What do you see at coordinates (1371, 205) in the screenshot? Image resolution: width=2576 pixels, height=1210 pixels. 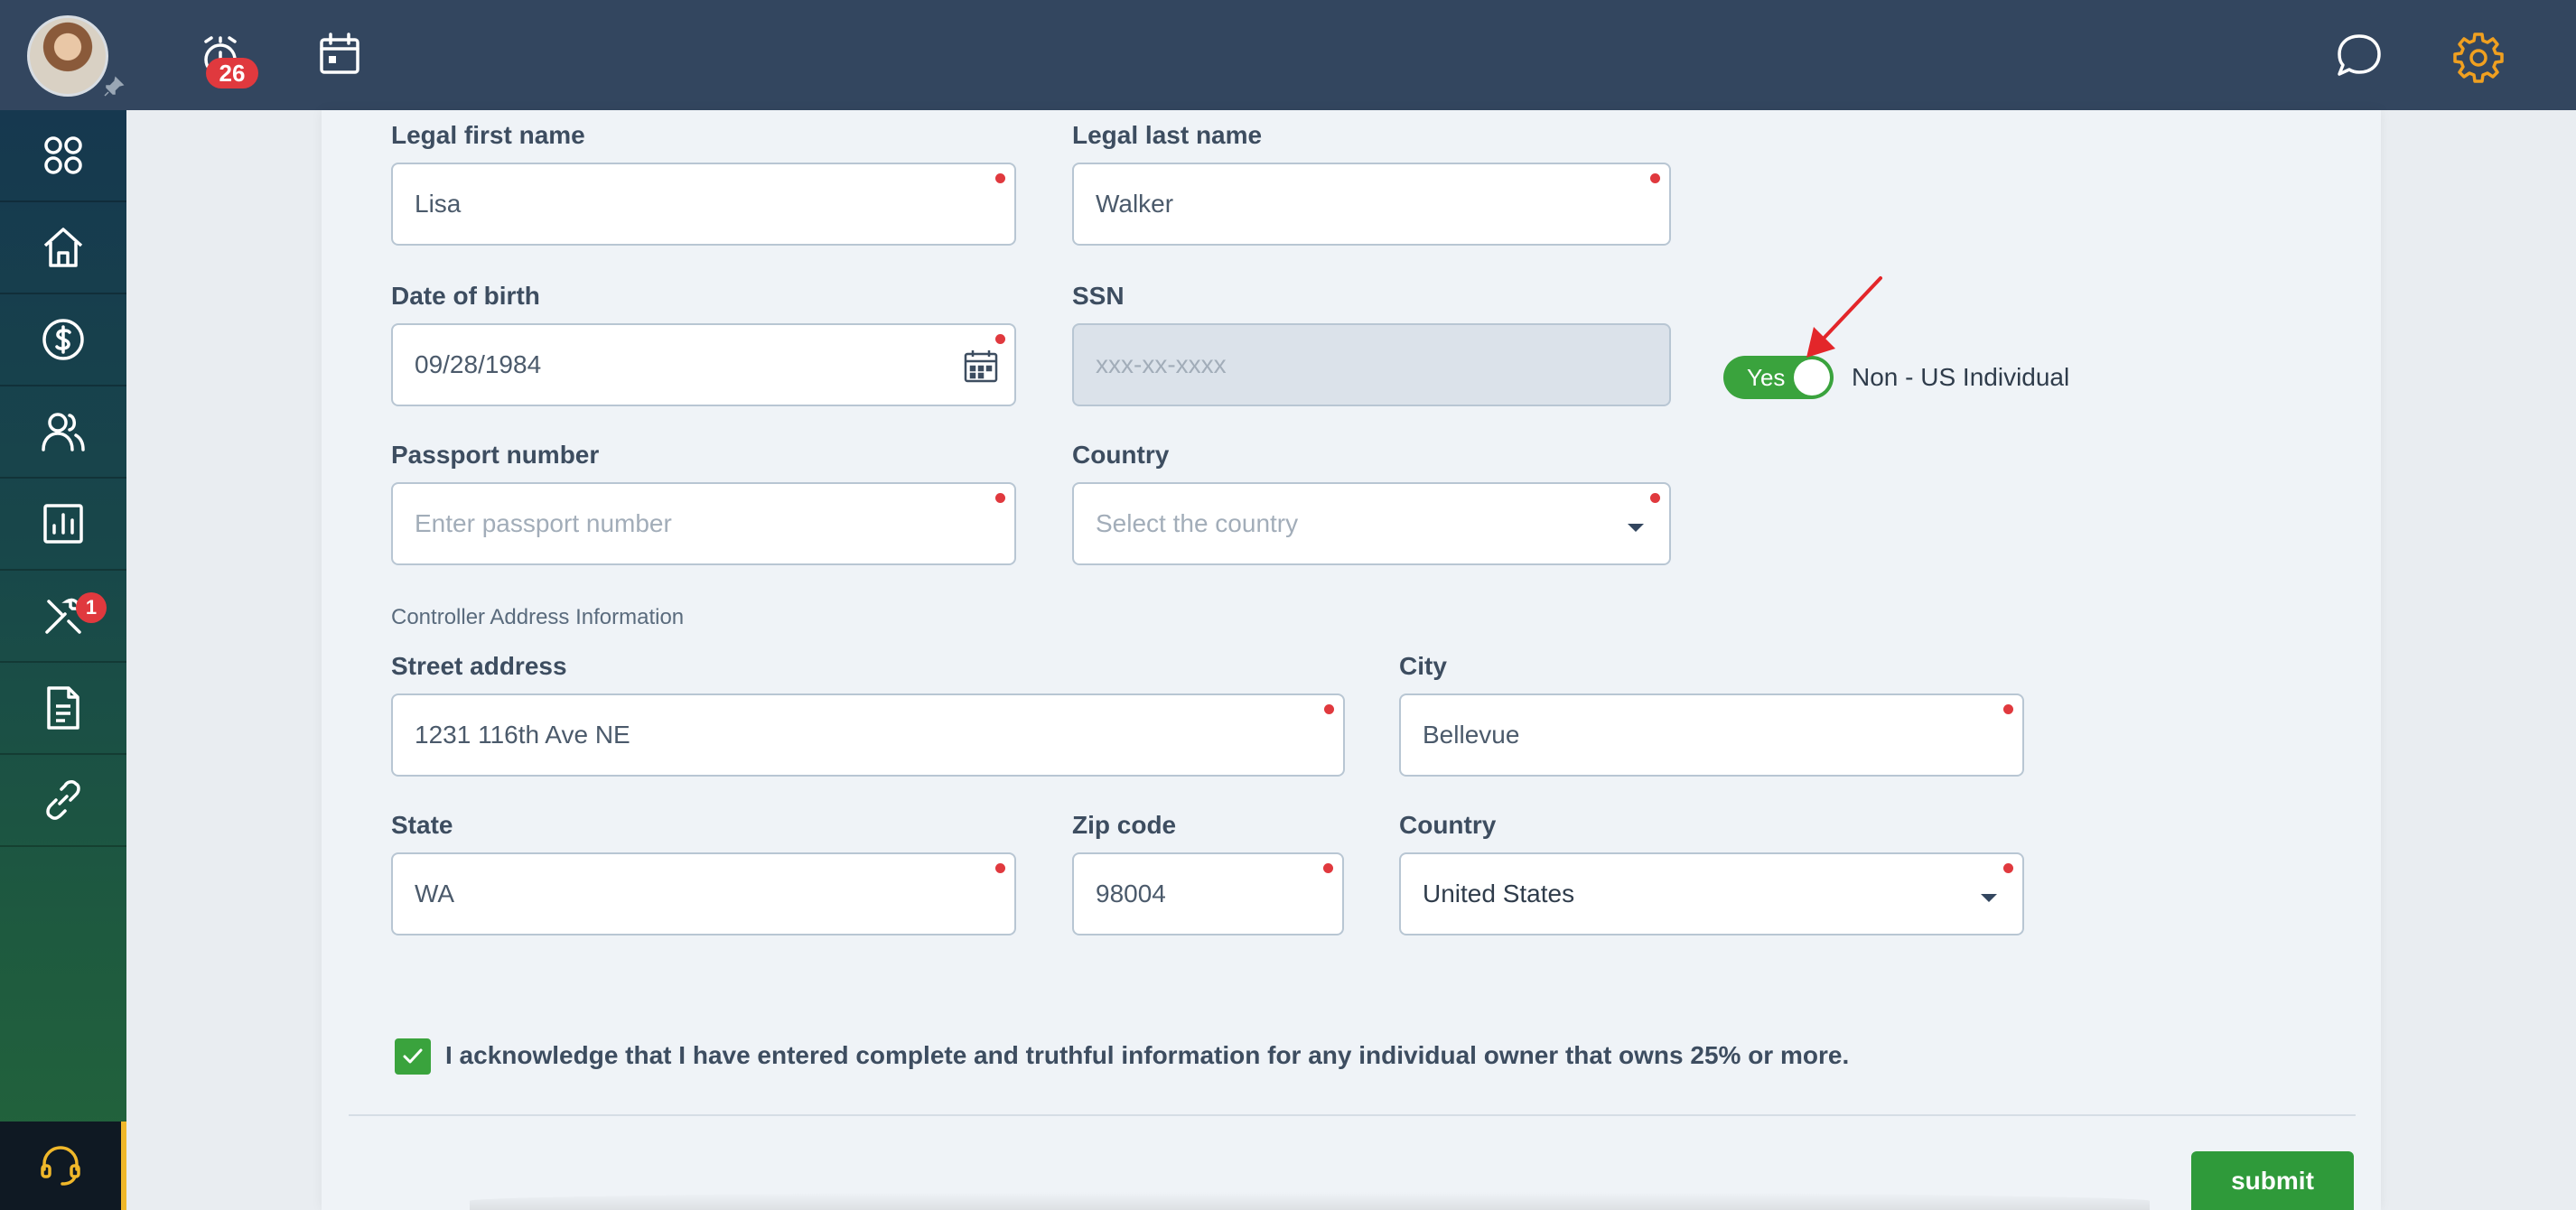 I see `last-name-field: Walker` at bounding box center [1371, 205].